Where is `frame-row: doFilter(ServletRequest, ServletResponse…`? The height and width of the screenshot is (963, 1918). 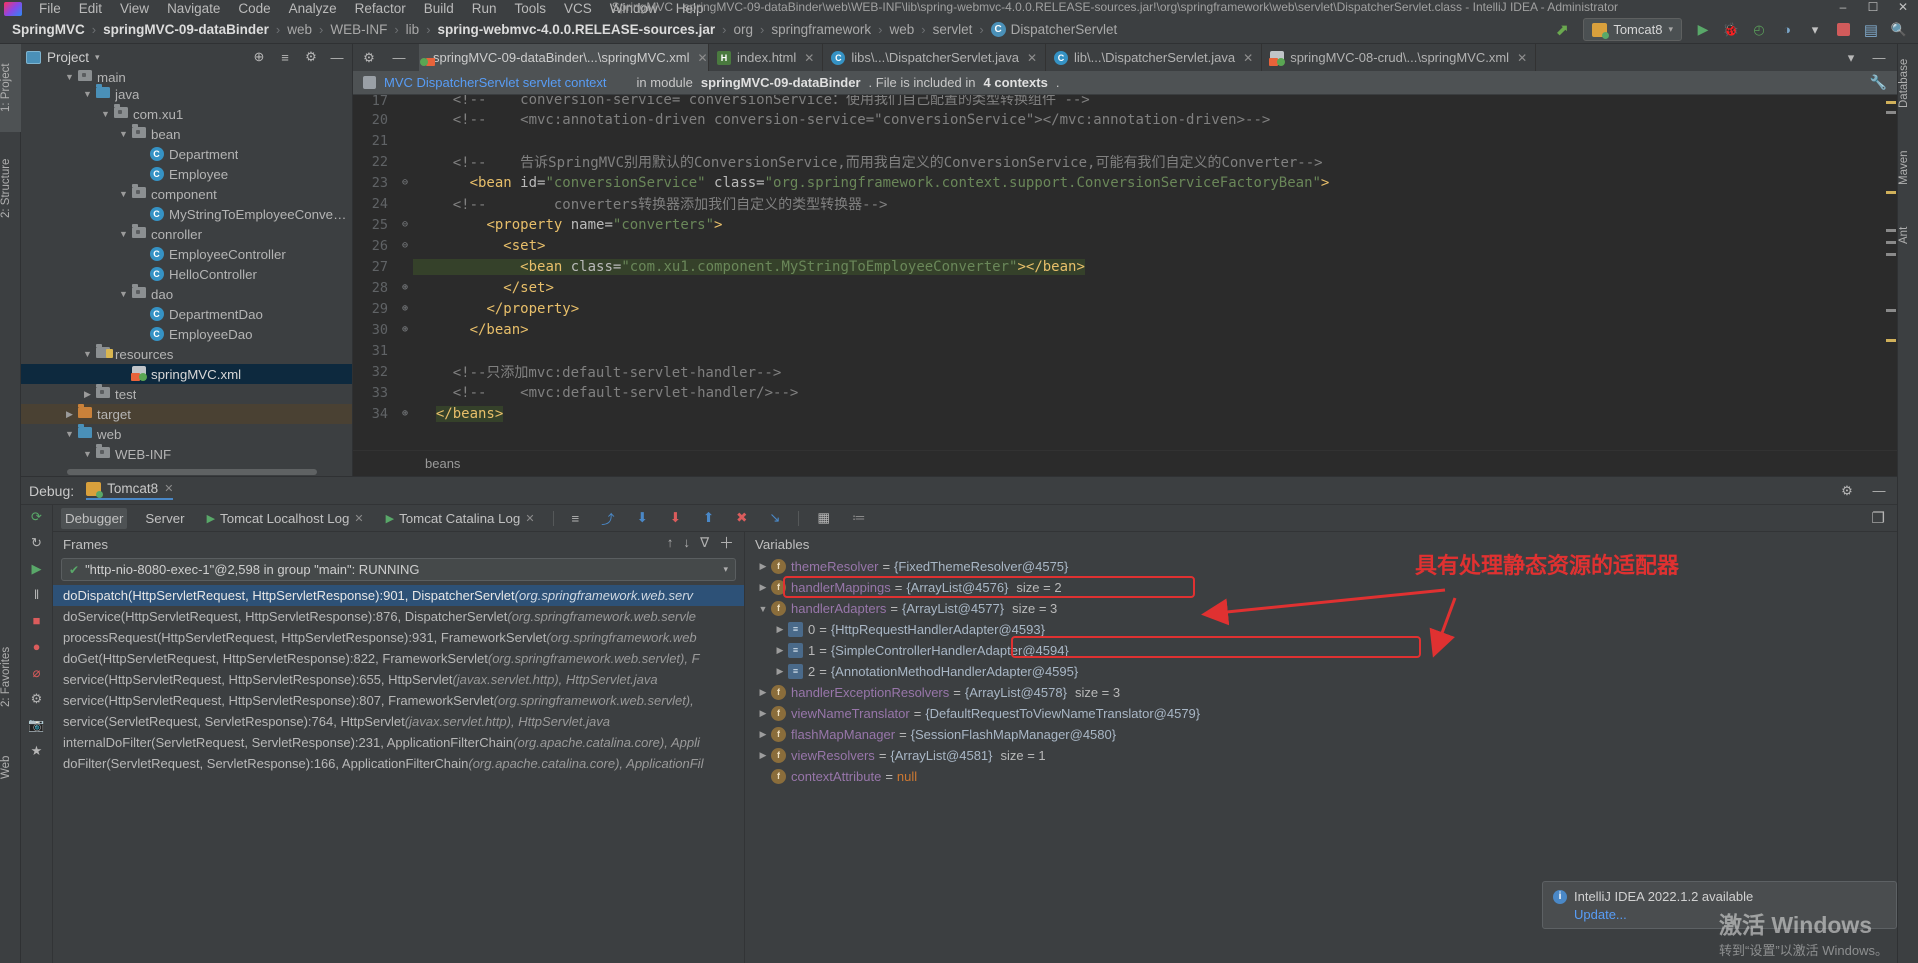
frame-row: doFilter(ServletRequest, ServletResponse… is located at coordinates (398, 763).